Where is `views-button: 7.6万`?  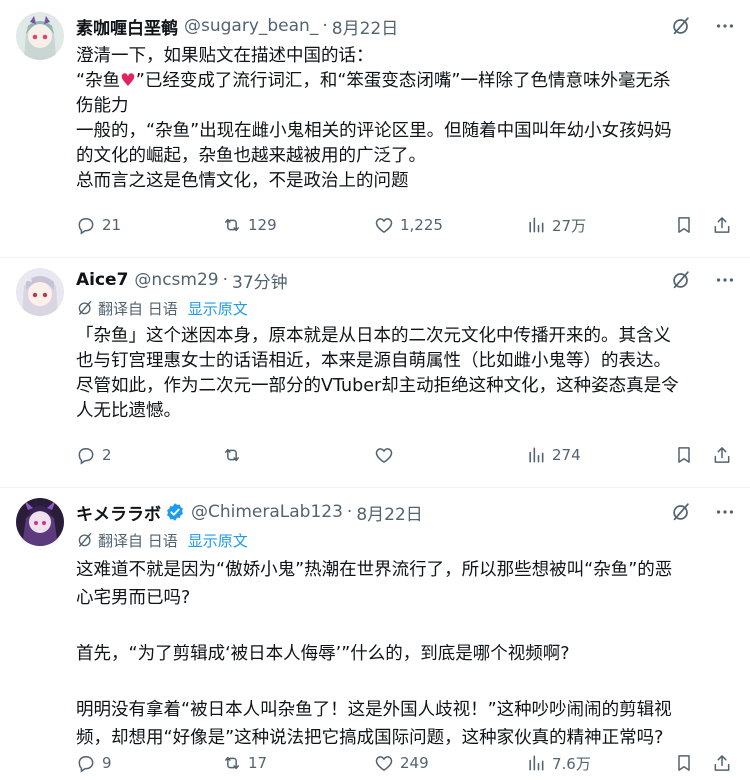 views-button: 7.6万 is located at coordinates (558, 763).